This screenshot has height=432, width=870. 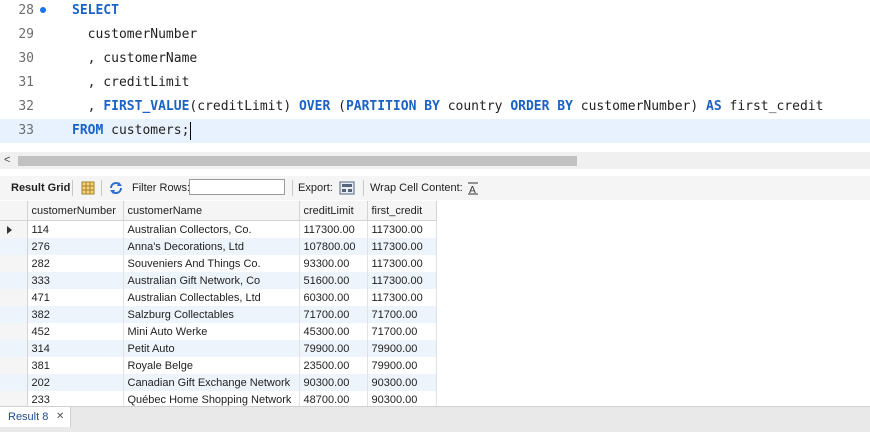 I want to click on table-cell: Mini Auto Werke, so click(x=211, y=331).